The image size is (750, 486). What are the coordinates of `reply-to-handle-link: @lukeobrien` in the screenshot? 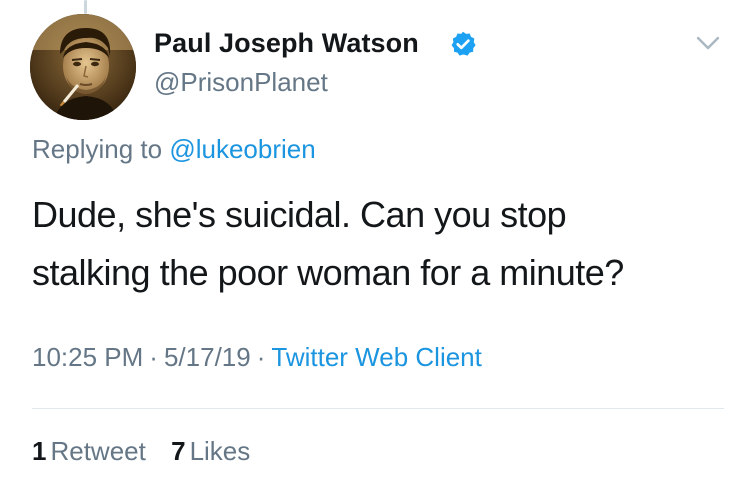 It's located at (242, 149).